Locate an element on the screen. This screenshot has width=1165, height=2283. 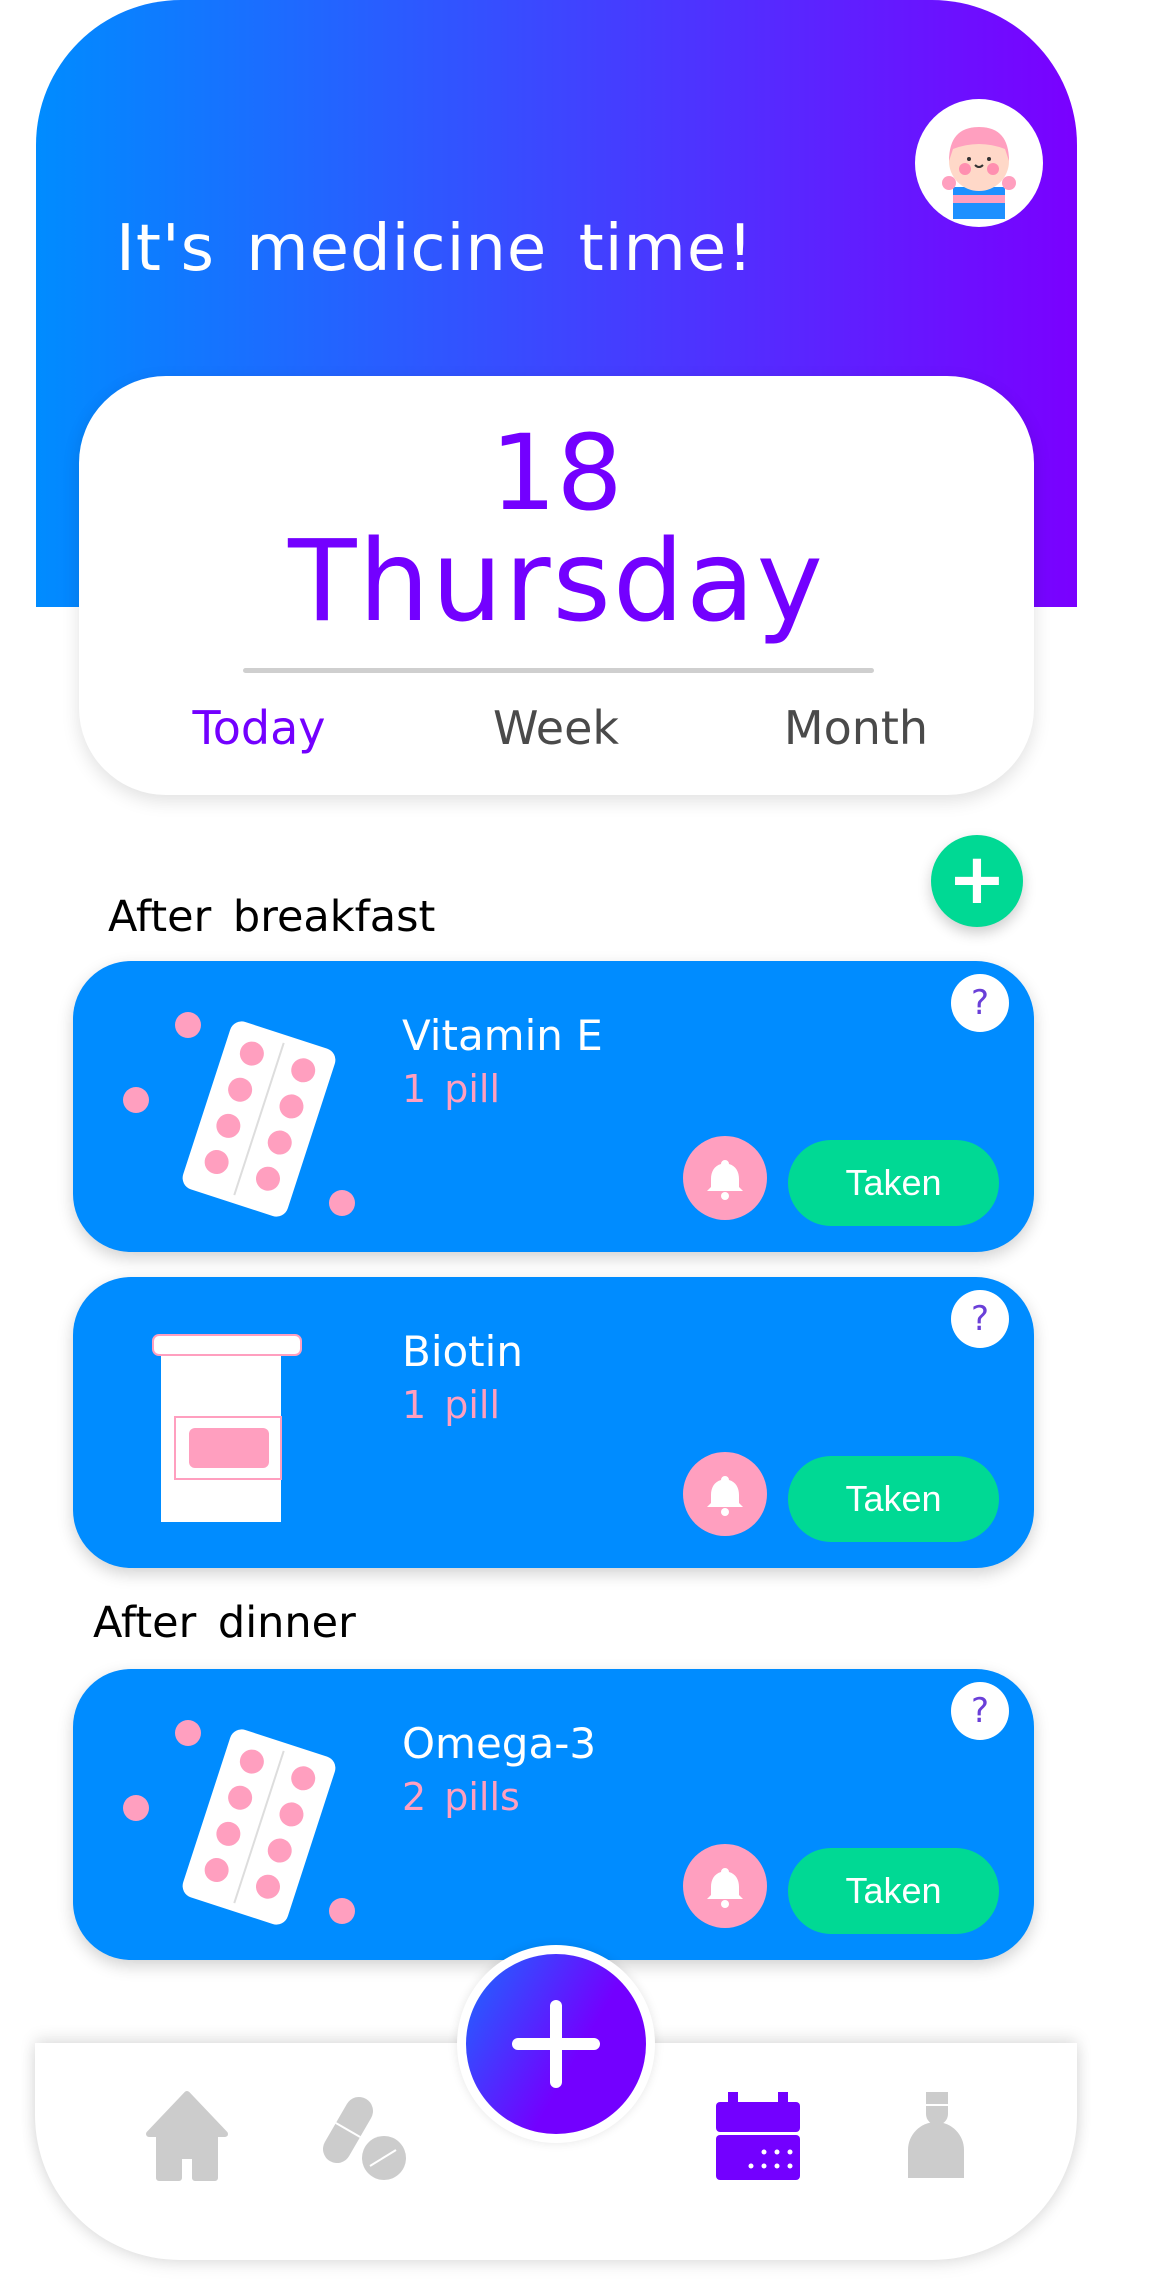
plus-icon is located at coordinates (556, 2044).